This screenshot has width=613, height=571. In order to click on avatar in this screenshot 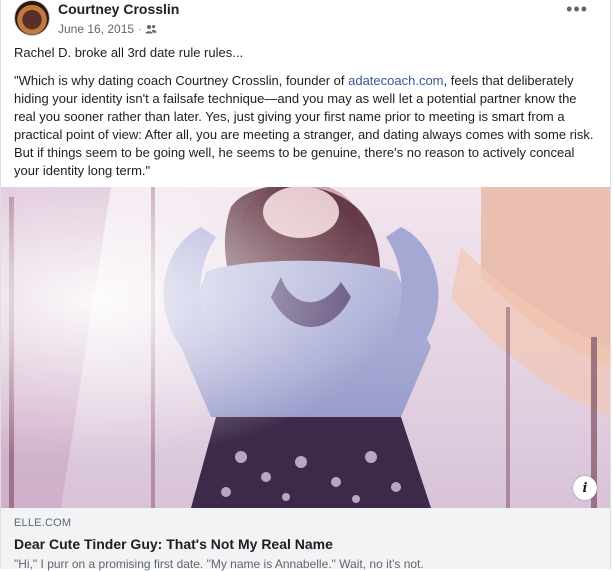, I will do `click(32, 18)`.